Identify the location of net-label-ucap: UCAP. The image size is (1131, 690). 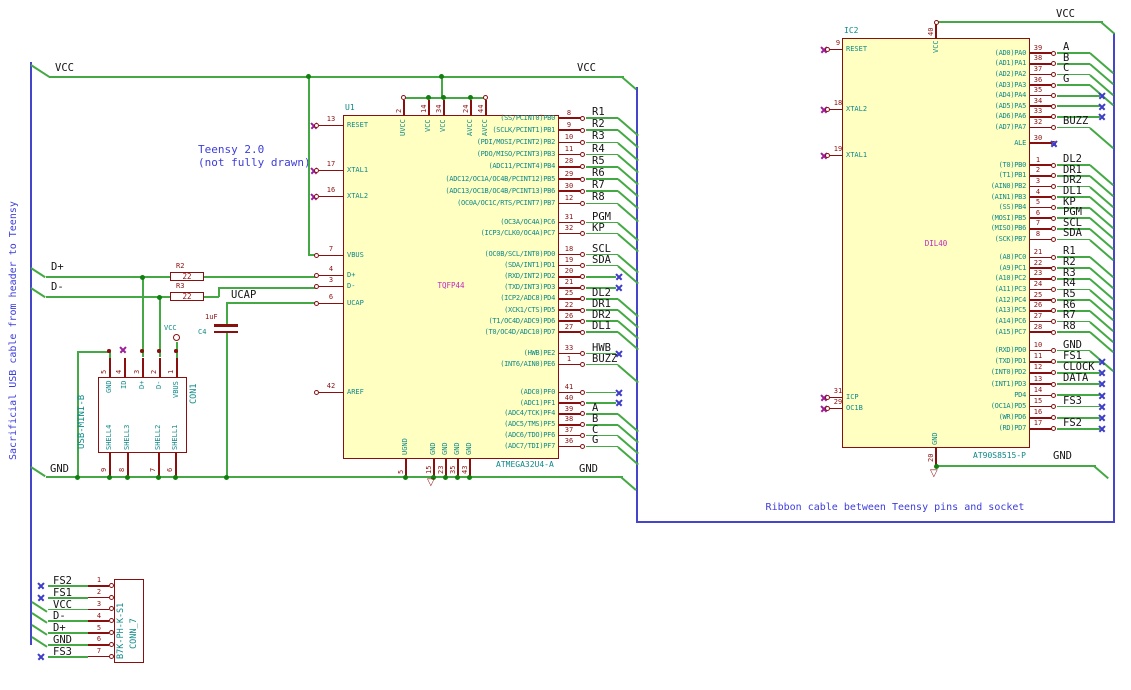
(243, 295).